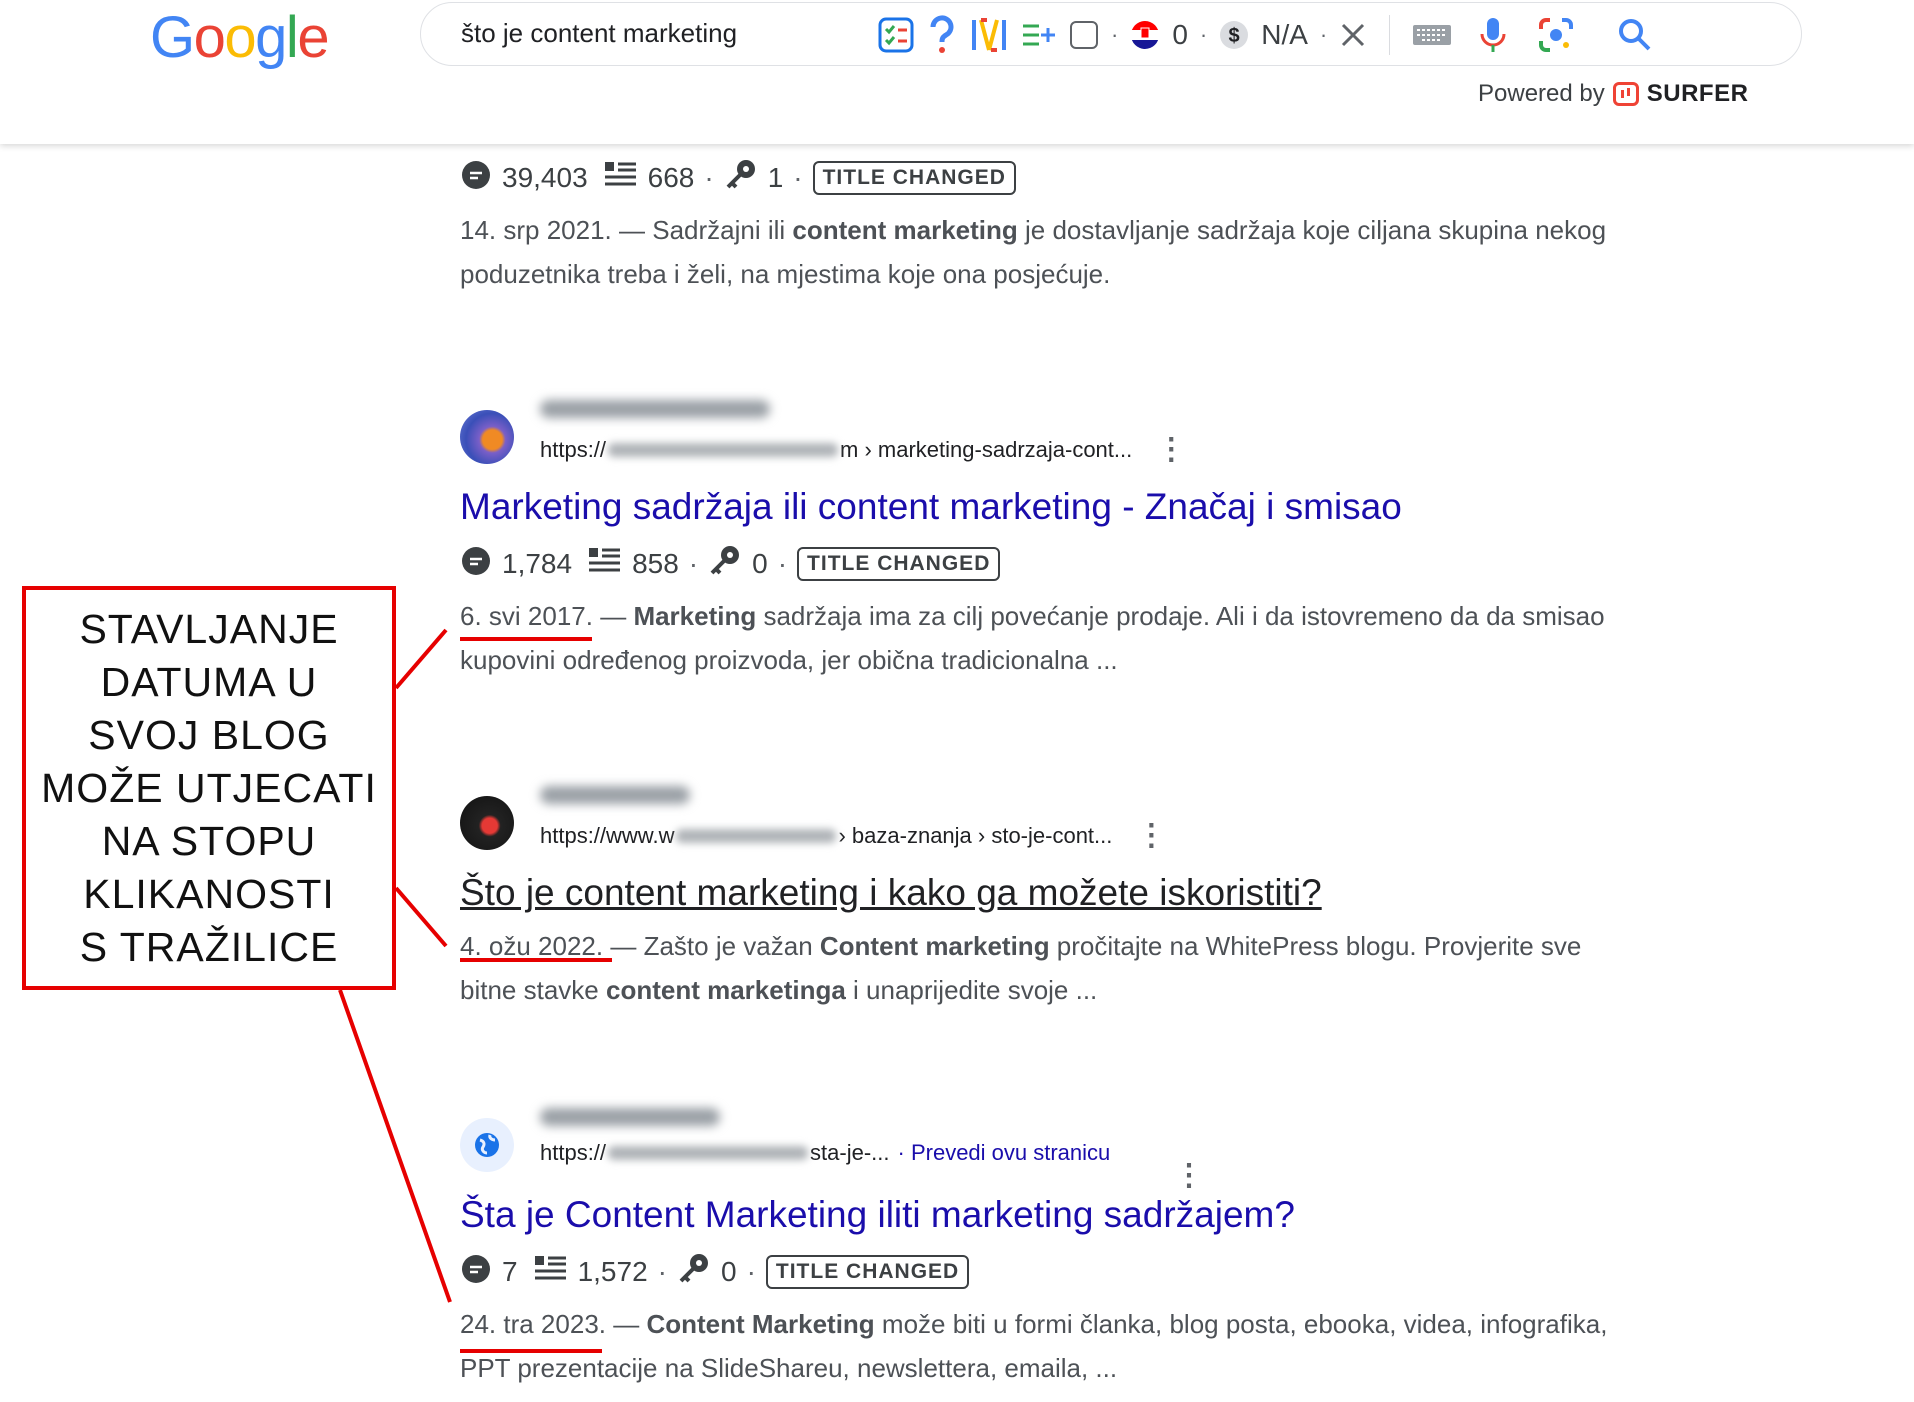 This screenshot has height=1402, width=1914. What do you see at coordinates (989, 35) in the screenshot?
I see `compare-icon` at bounding box center [989, 35].